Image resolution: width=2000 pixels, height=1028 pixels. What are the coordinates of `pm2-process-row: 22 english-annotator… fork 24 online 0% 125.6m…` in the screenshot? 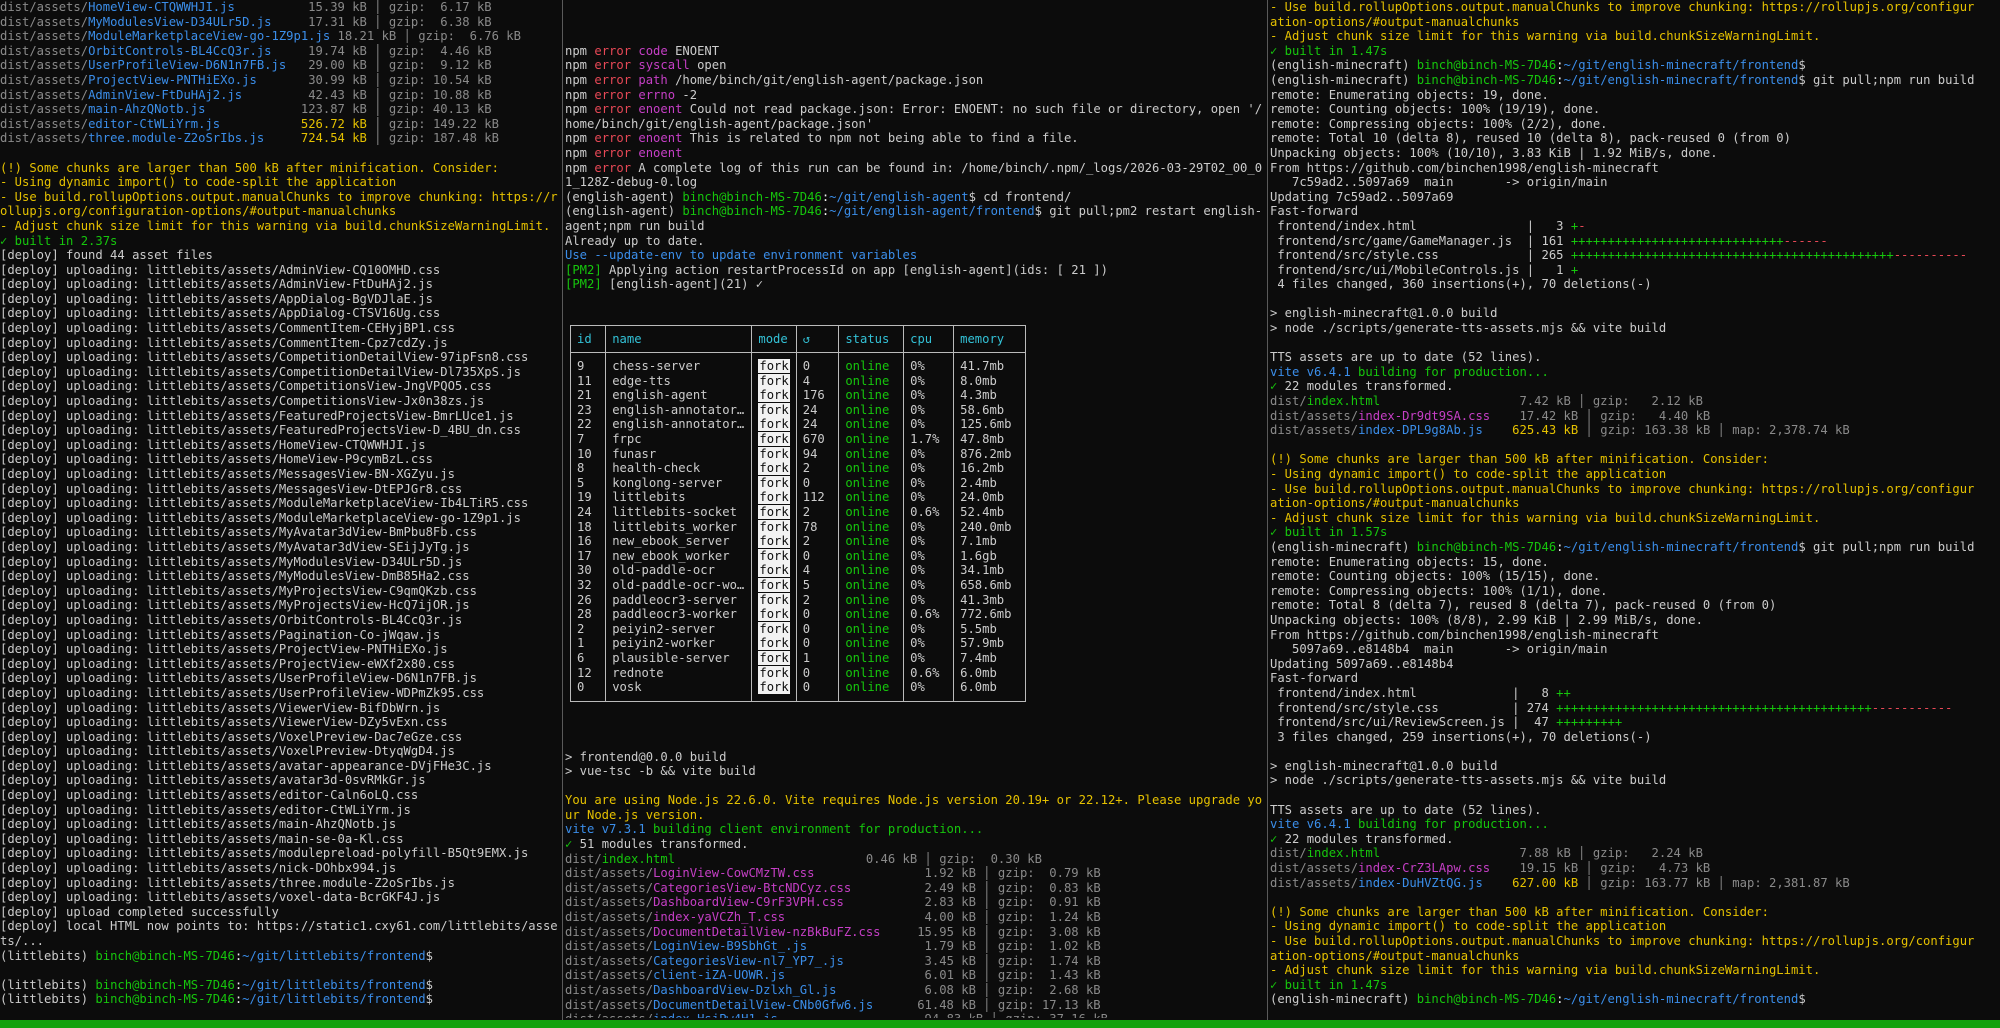 It's located at (798, 425).